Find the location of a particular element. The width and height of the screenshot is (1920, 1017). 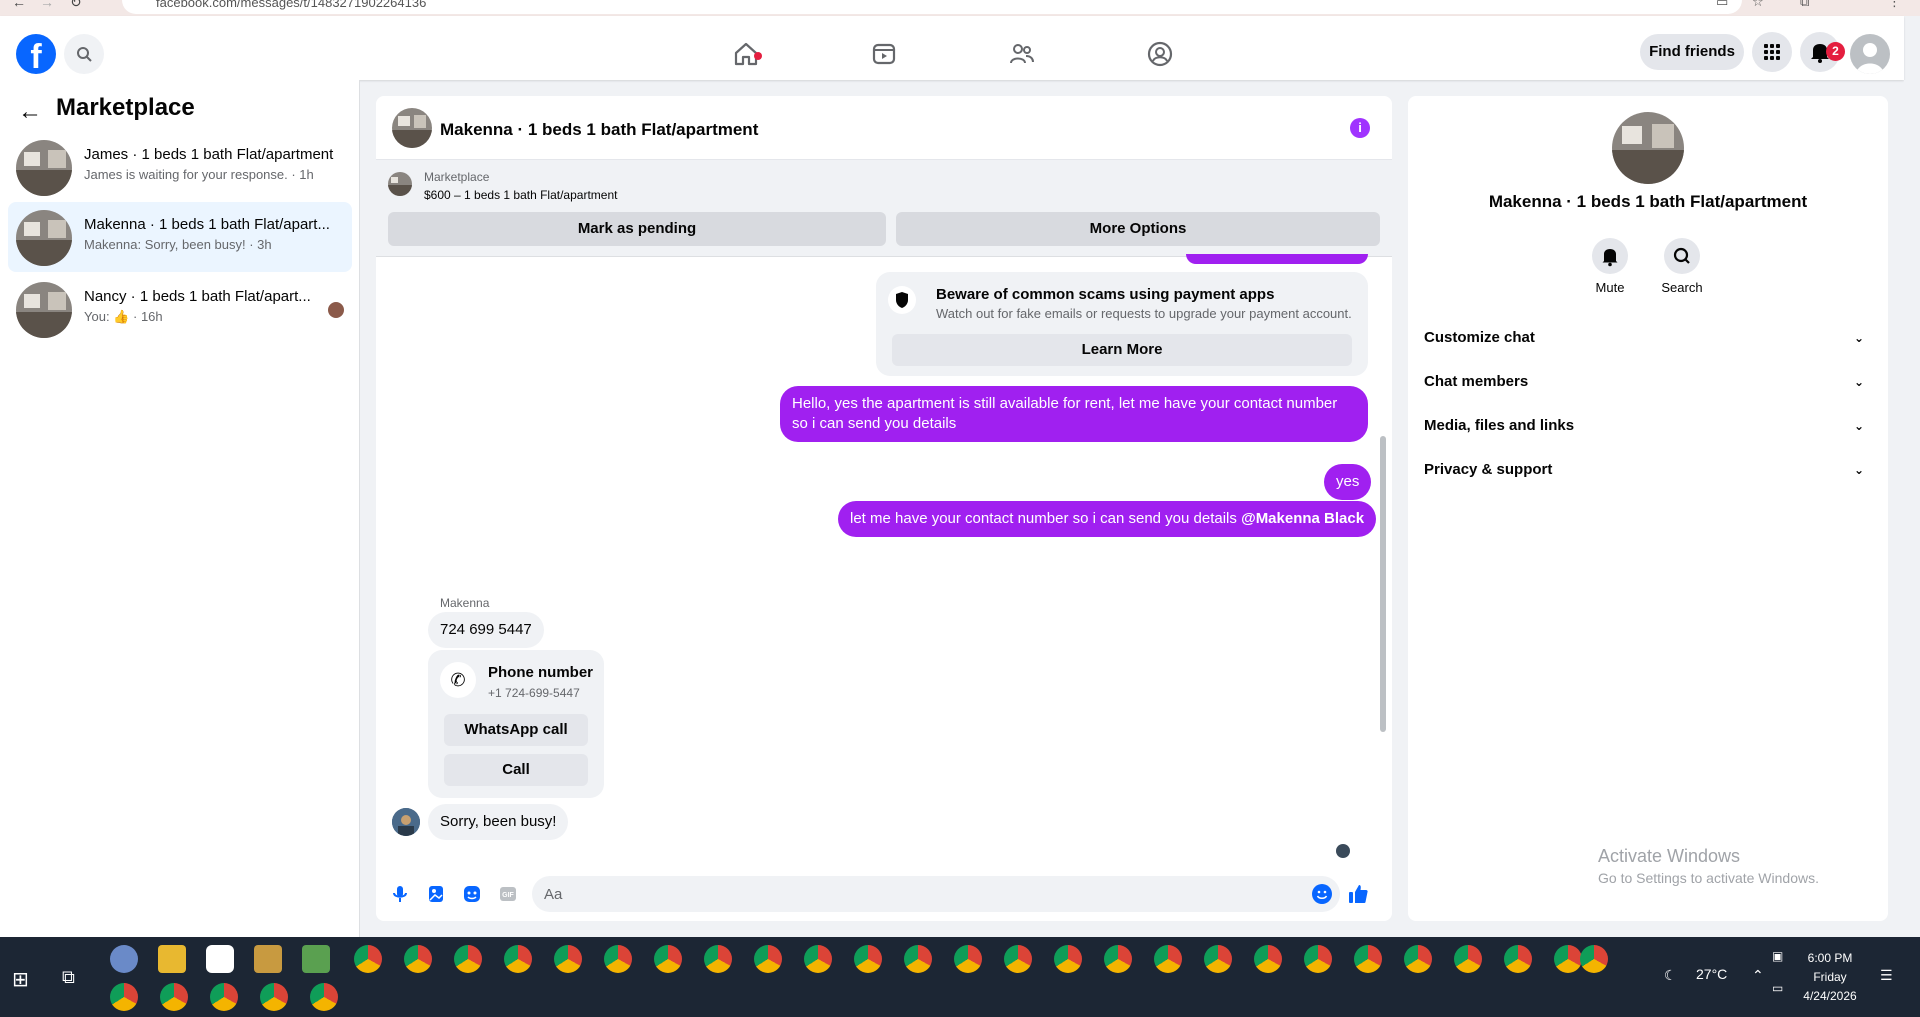

notification-center-icon: ☰ is located at coordinates (1886, 975).